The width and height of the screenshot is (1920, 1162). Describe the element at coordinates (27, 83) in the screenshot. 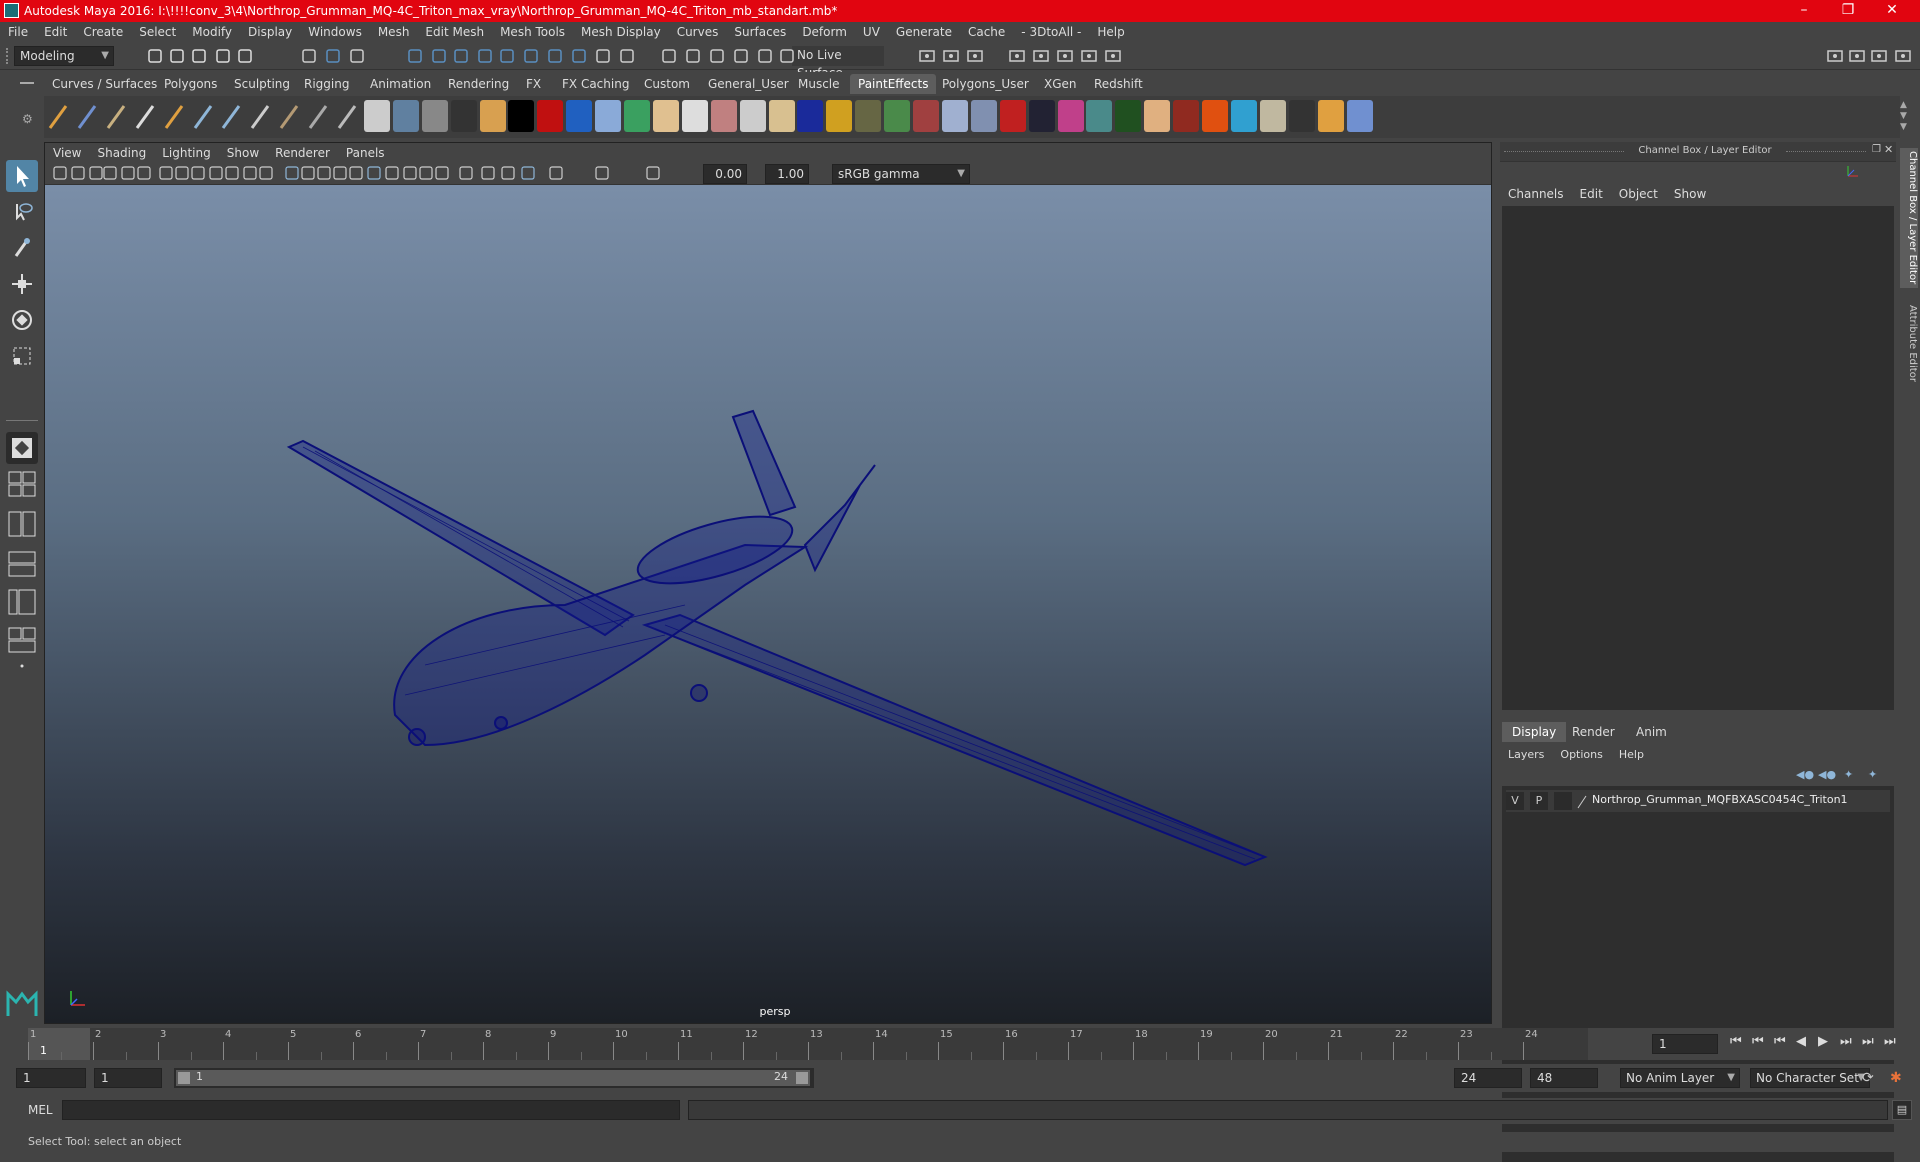

I see `shelf-menu-icon` at that location.